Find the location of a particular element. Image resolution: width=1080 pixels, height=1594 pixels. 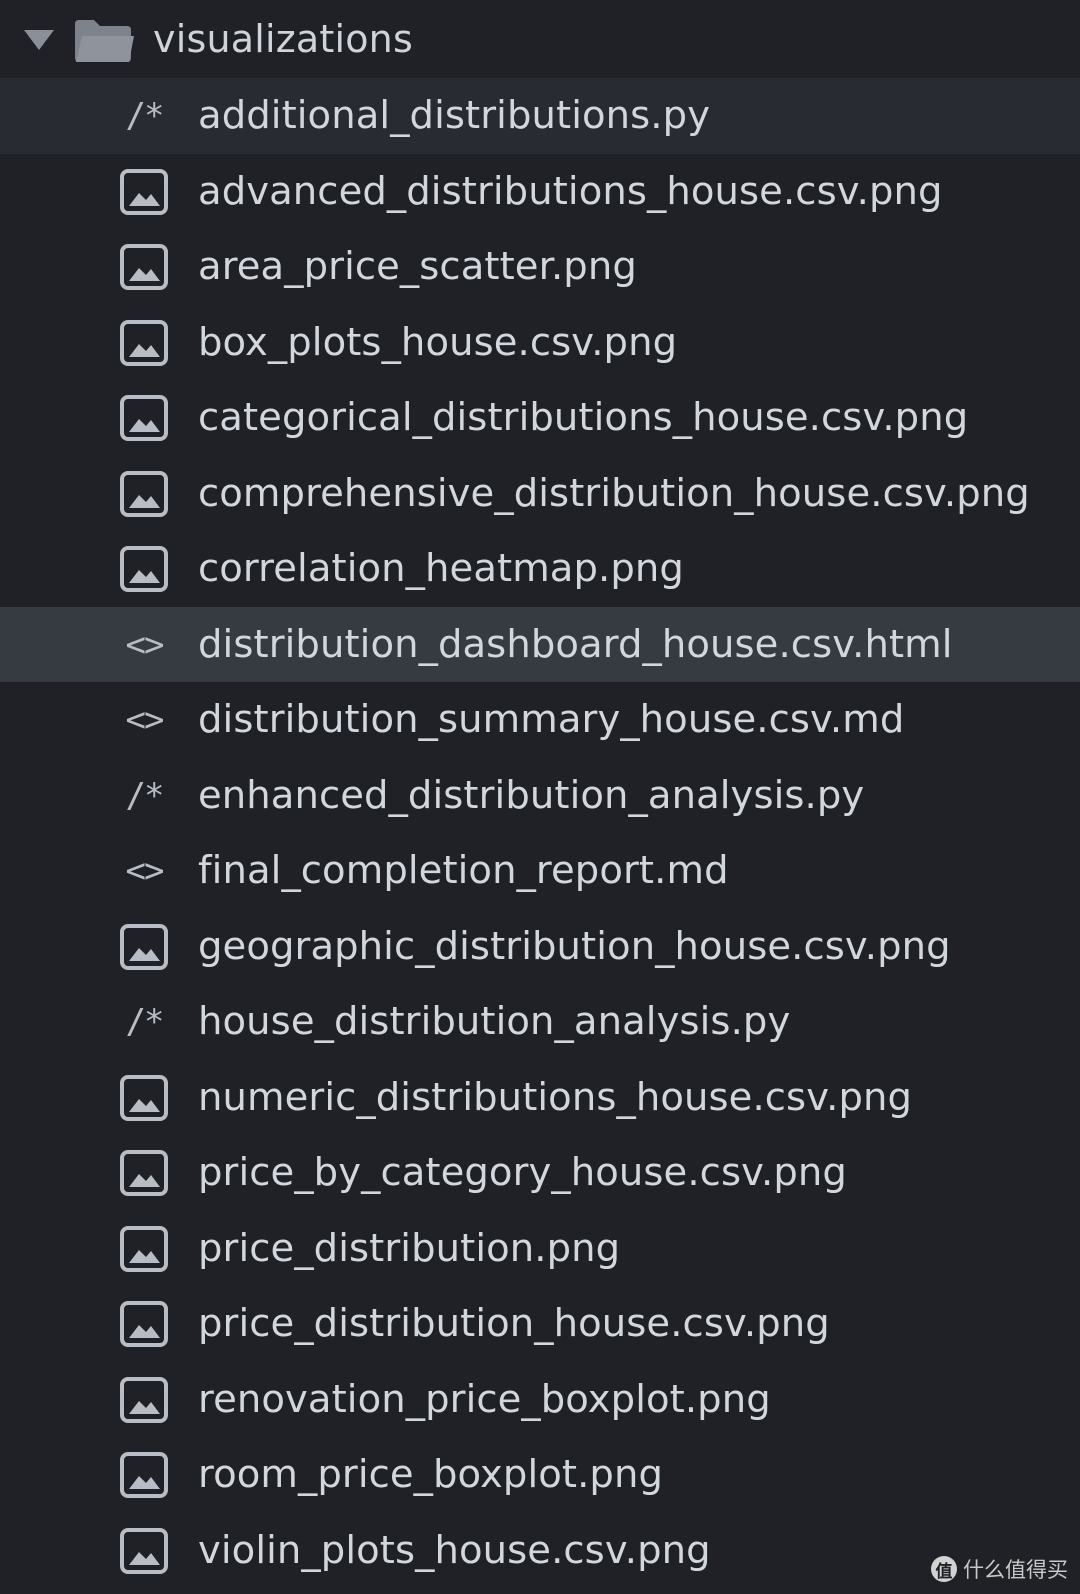

file-row: /* house_distribution_analysis.py is located at coordinates (540, 1022).